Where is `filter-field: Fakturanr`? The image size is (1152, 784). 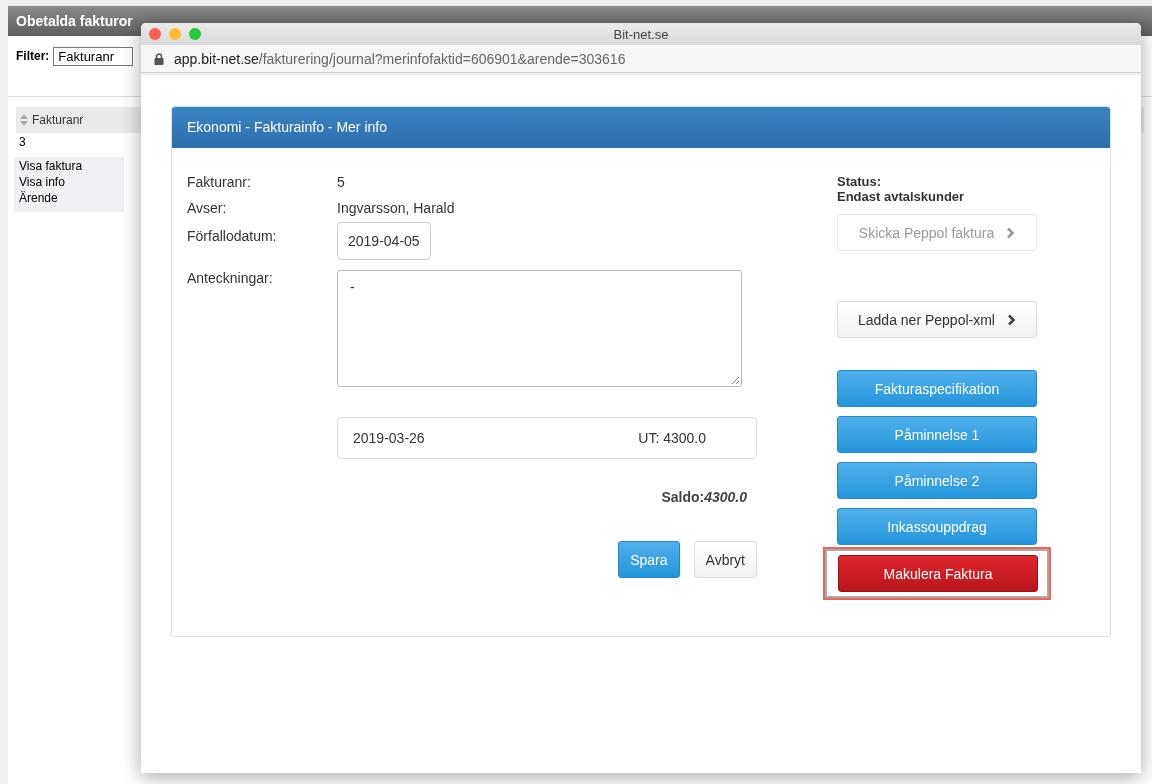
filter-field: Fakturanr is located at coordinates (93, 56).